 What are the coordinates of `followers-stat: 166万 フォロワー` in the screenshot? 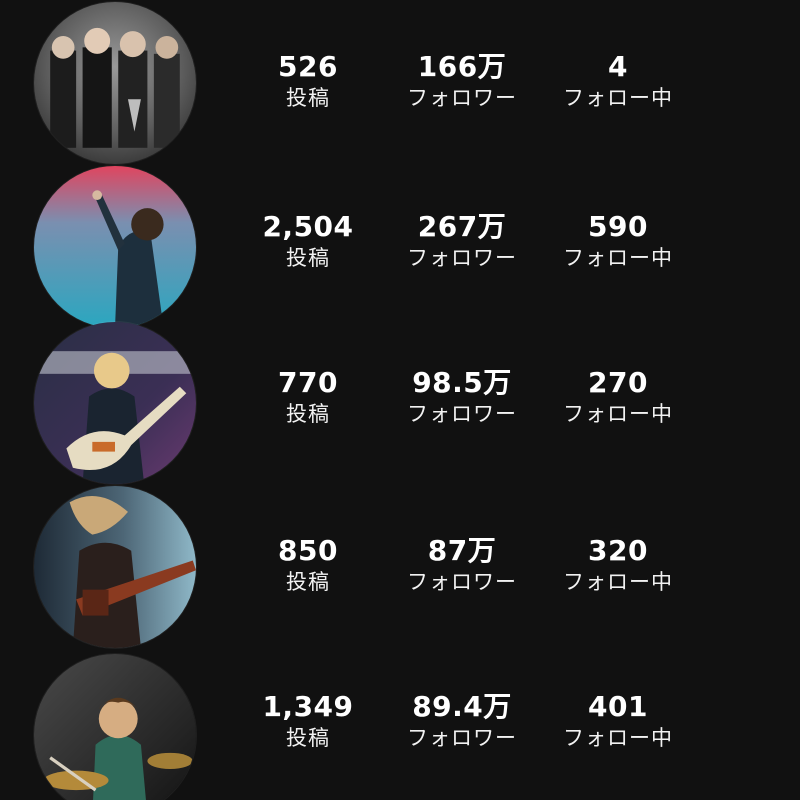 It's located at (462, 81).